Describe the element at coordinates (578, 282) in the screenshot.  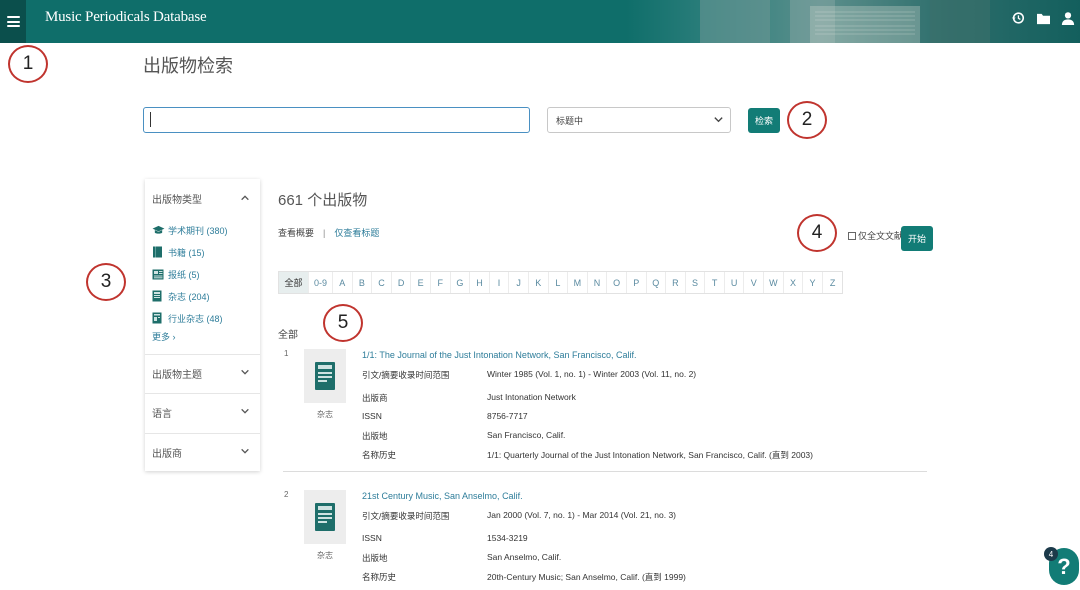
I see `alpha-filter-m: M` at that location.